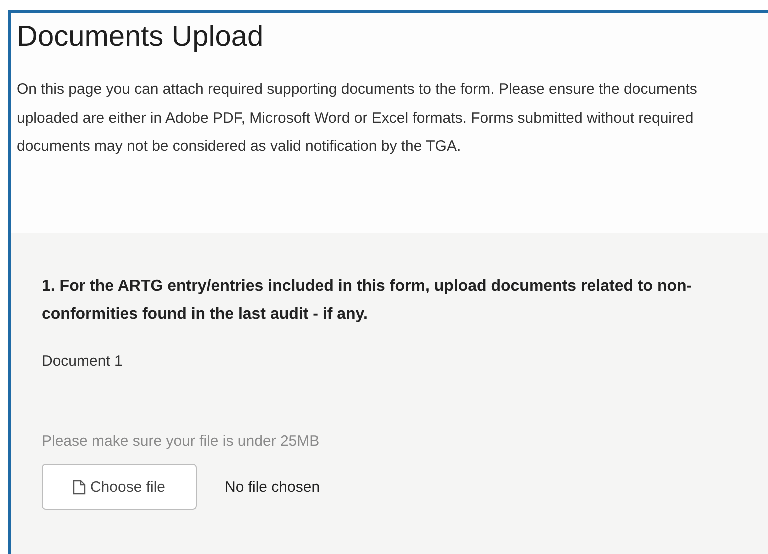 This screenshot has height=554, width=768. I want to click on file-status: No file chosen, so click(272, 487).